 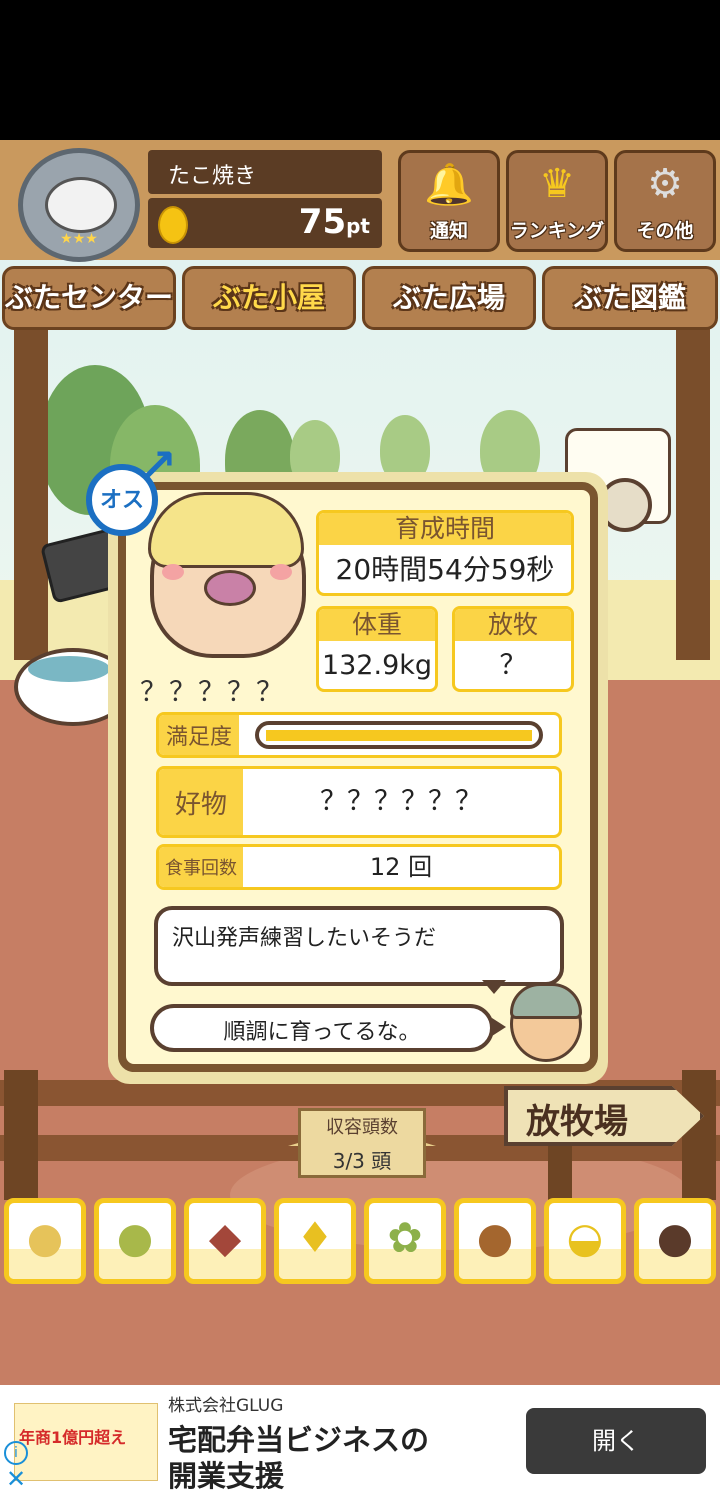 What do you see at coordinates (334, 222) in the screenshot?
I see `points-value: 75pt` at bounding box center [334, 222].